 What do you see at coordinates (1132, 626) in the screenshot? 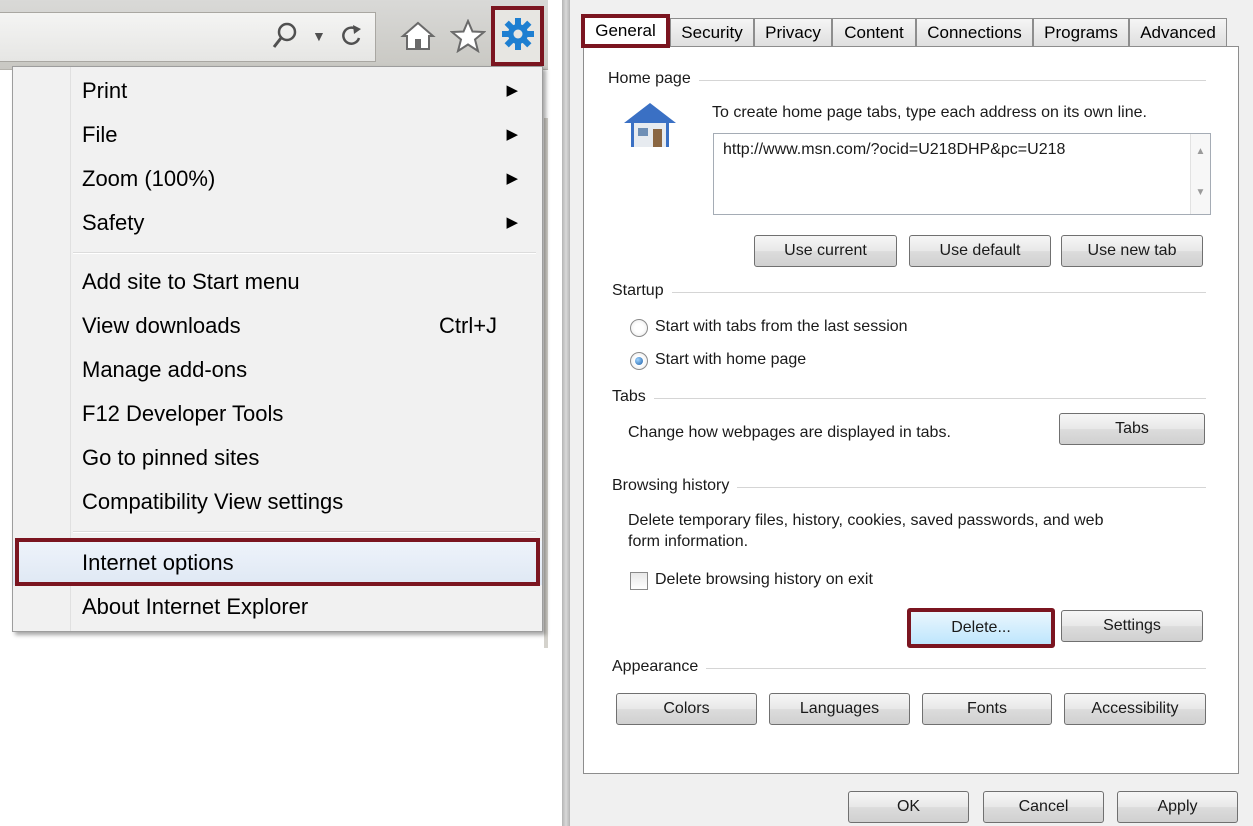
I see `history-settings-button: Settings` at bounding box center [1132, 626].